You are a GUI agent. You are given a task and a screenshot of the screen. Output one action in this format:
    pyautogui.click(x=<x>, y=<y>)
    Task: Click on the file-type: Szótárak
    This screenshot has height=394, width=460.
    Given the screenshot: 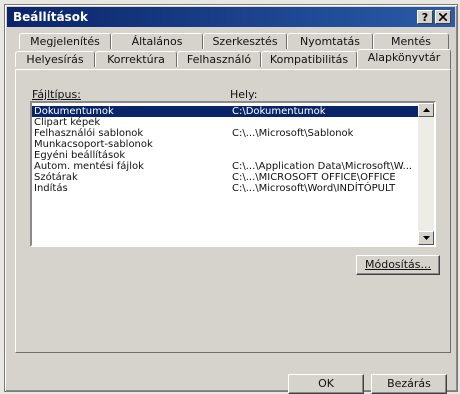 What is the action you would take?
    pyautogui.click(x=56, y=177)
    